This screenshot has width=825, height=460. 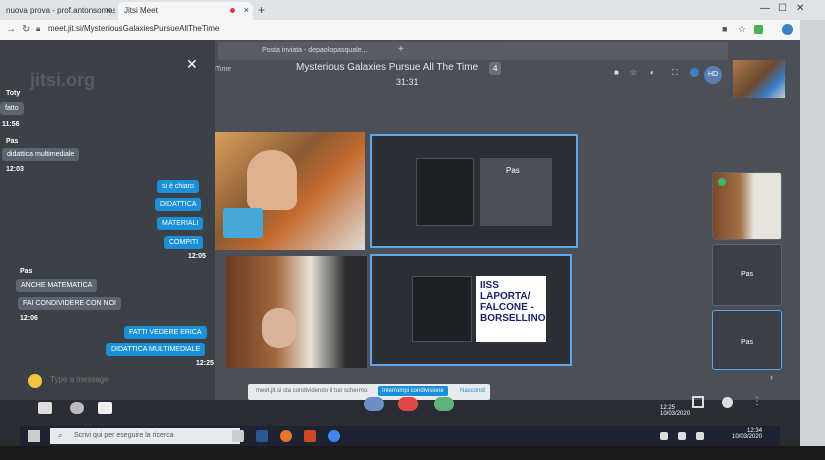 I want to click on lock-icon: 🔒︎, so click(x=38, y=28).